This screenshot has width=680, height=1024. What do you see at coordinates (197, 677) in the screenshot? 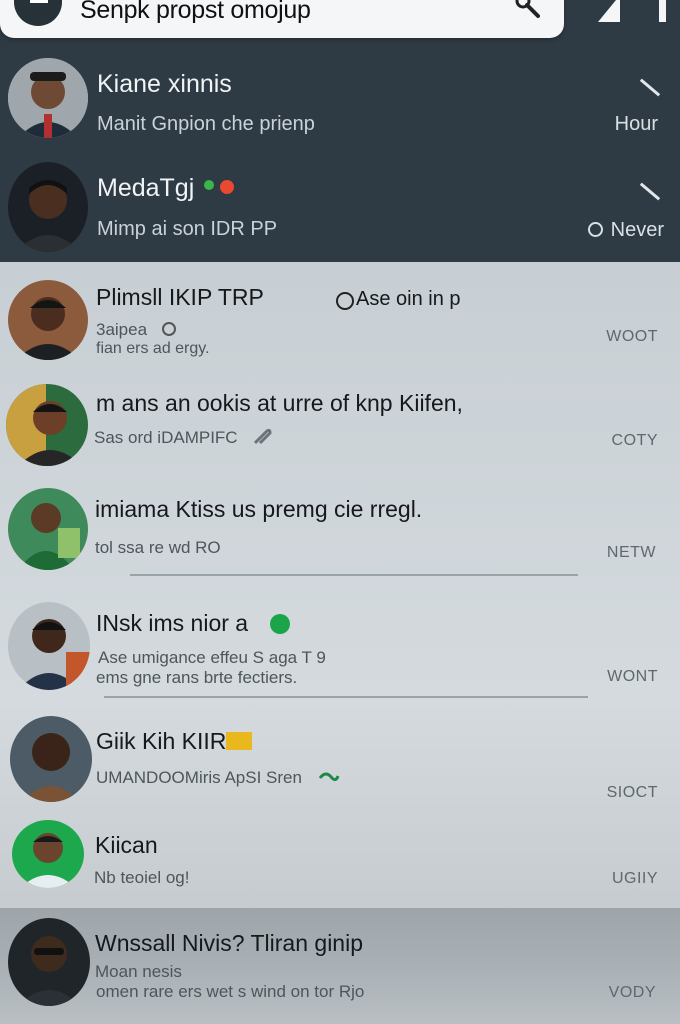
I see `chat-preview-secondary: ems gne rans brte fectiers.` at bounding box center [197, 677].